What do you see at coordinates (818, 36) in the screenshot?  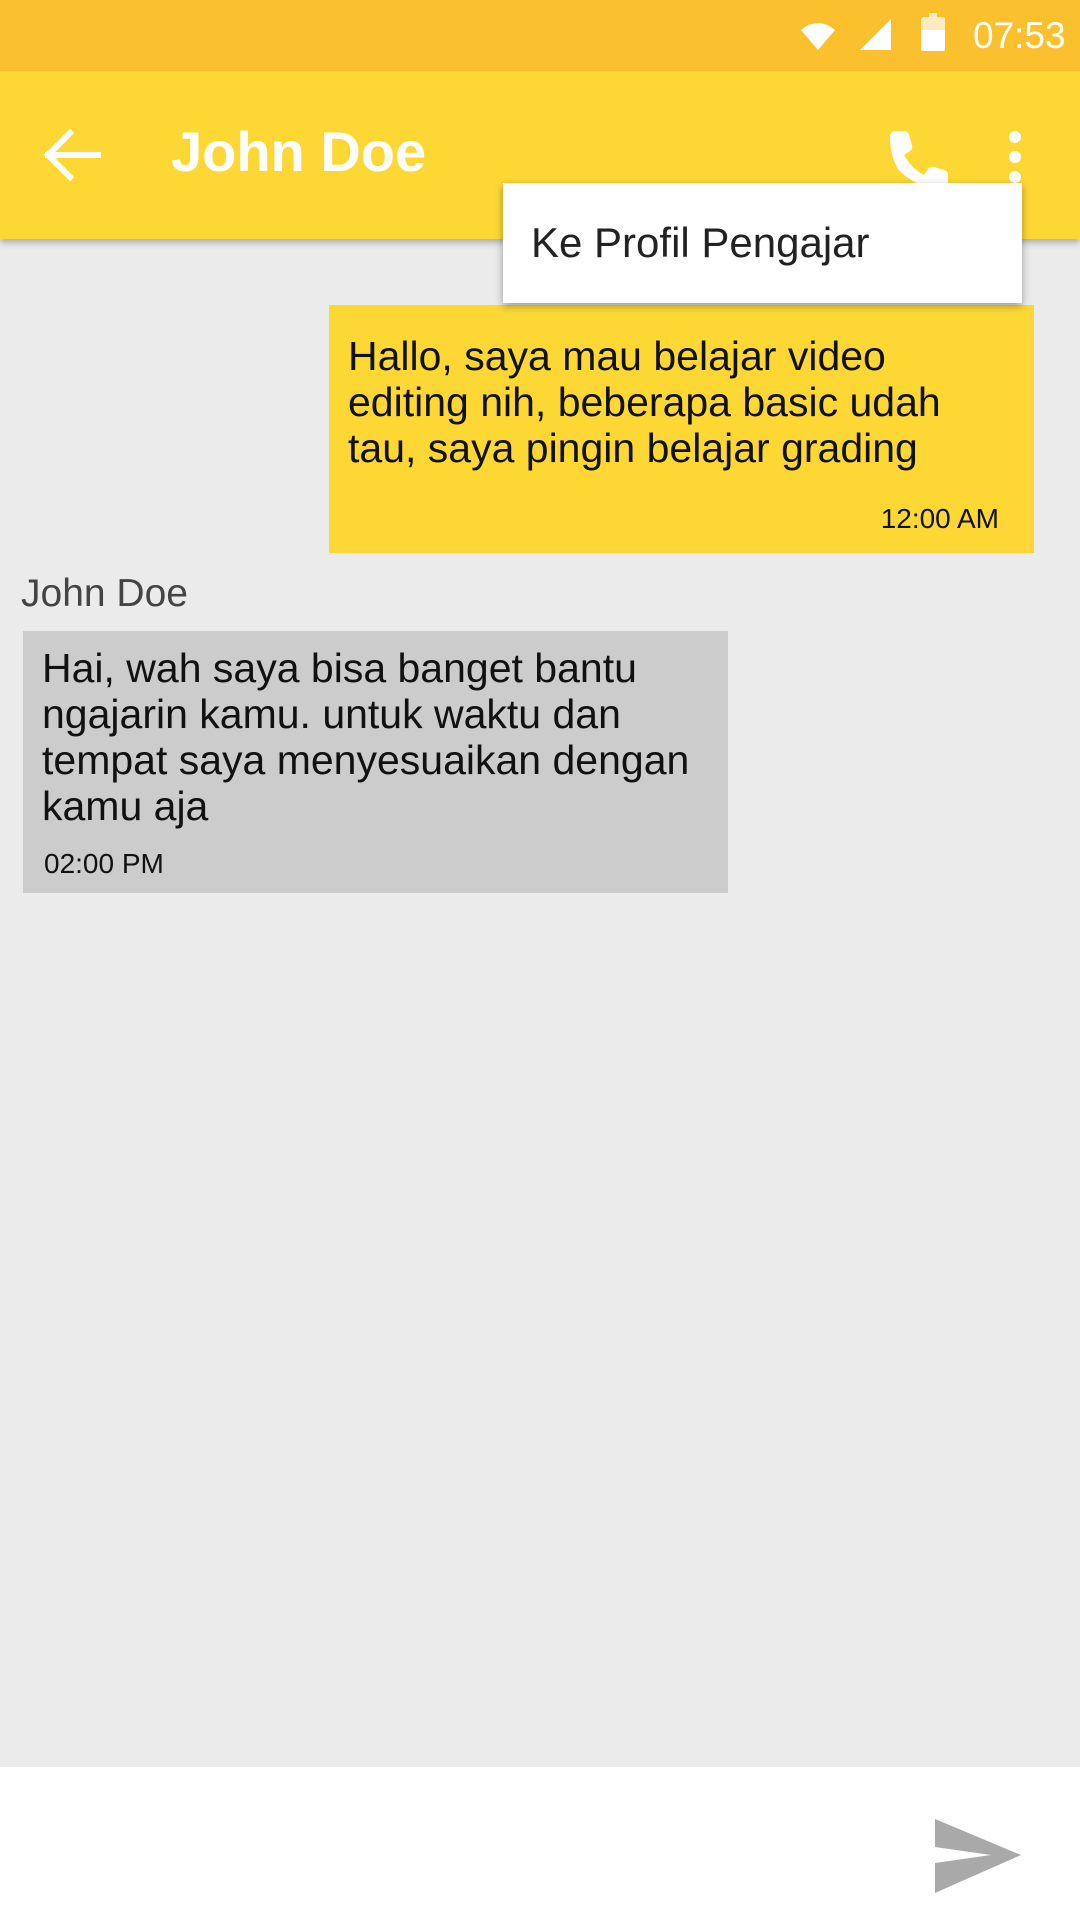 I see `wifi-icon` at bounding box center [818, 36].